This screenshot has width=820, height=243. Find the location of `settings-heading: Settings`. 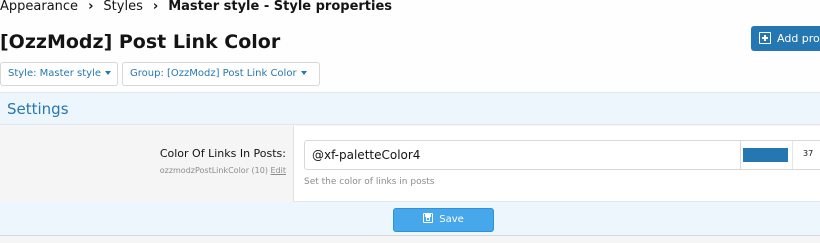

settings-heading: Settings is located at coordinates (38, 109).